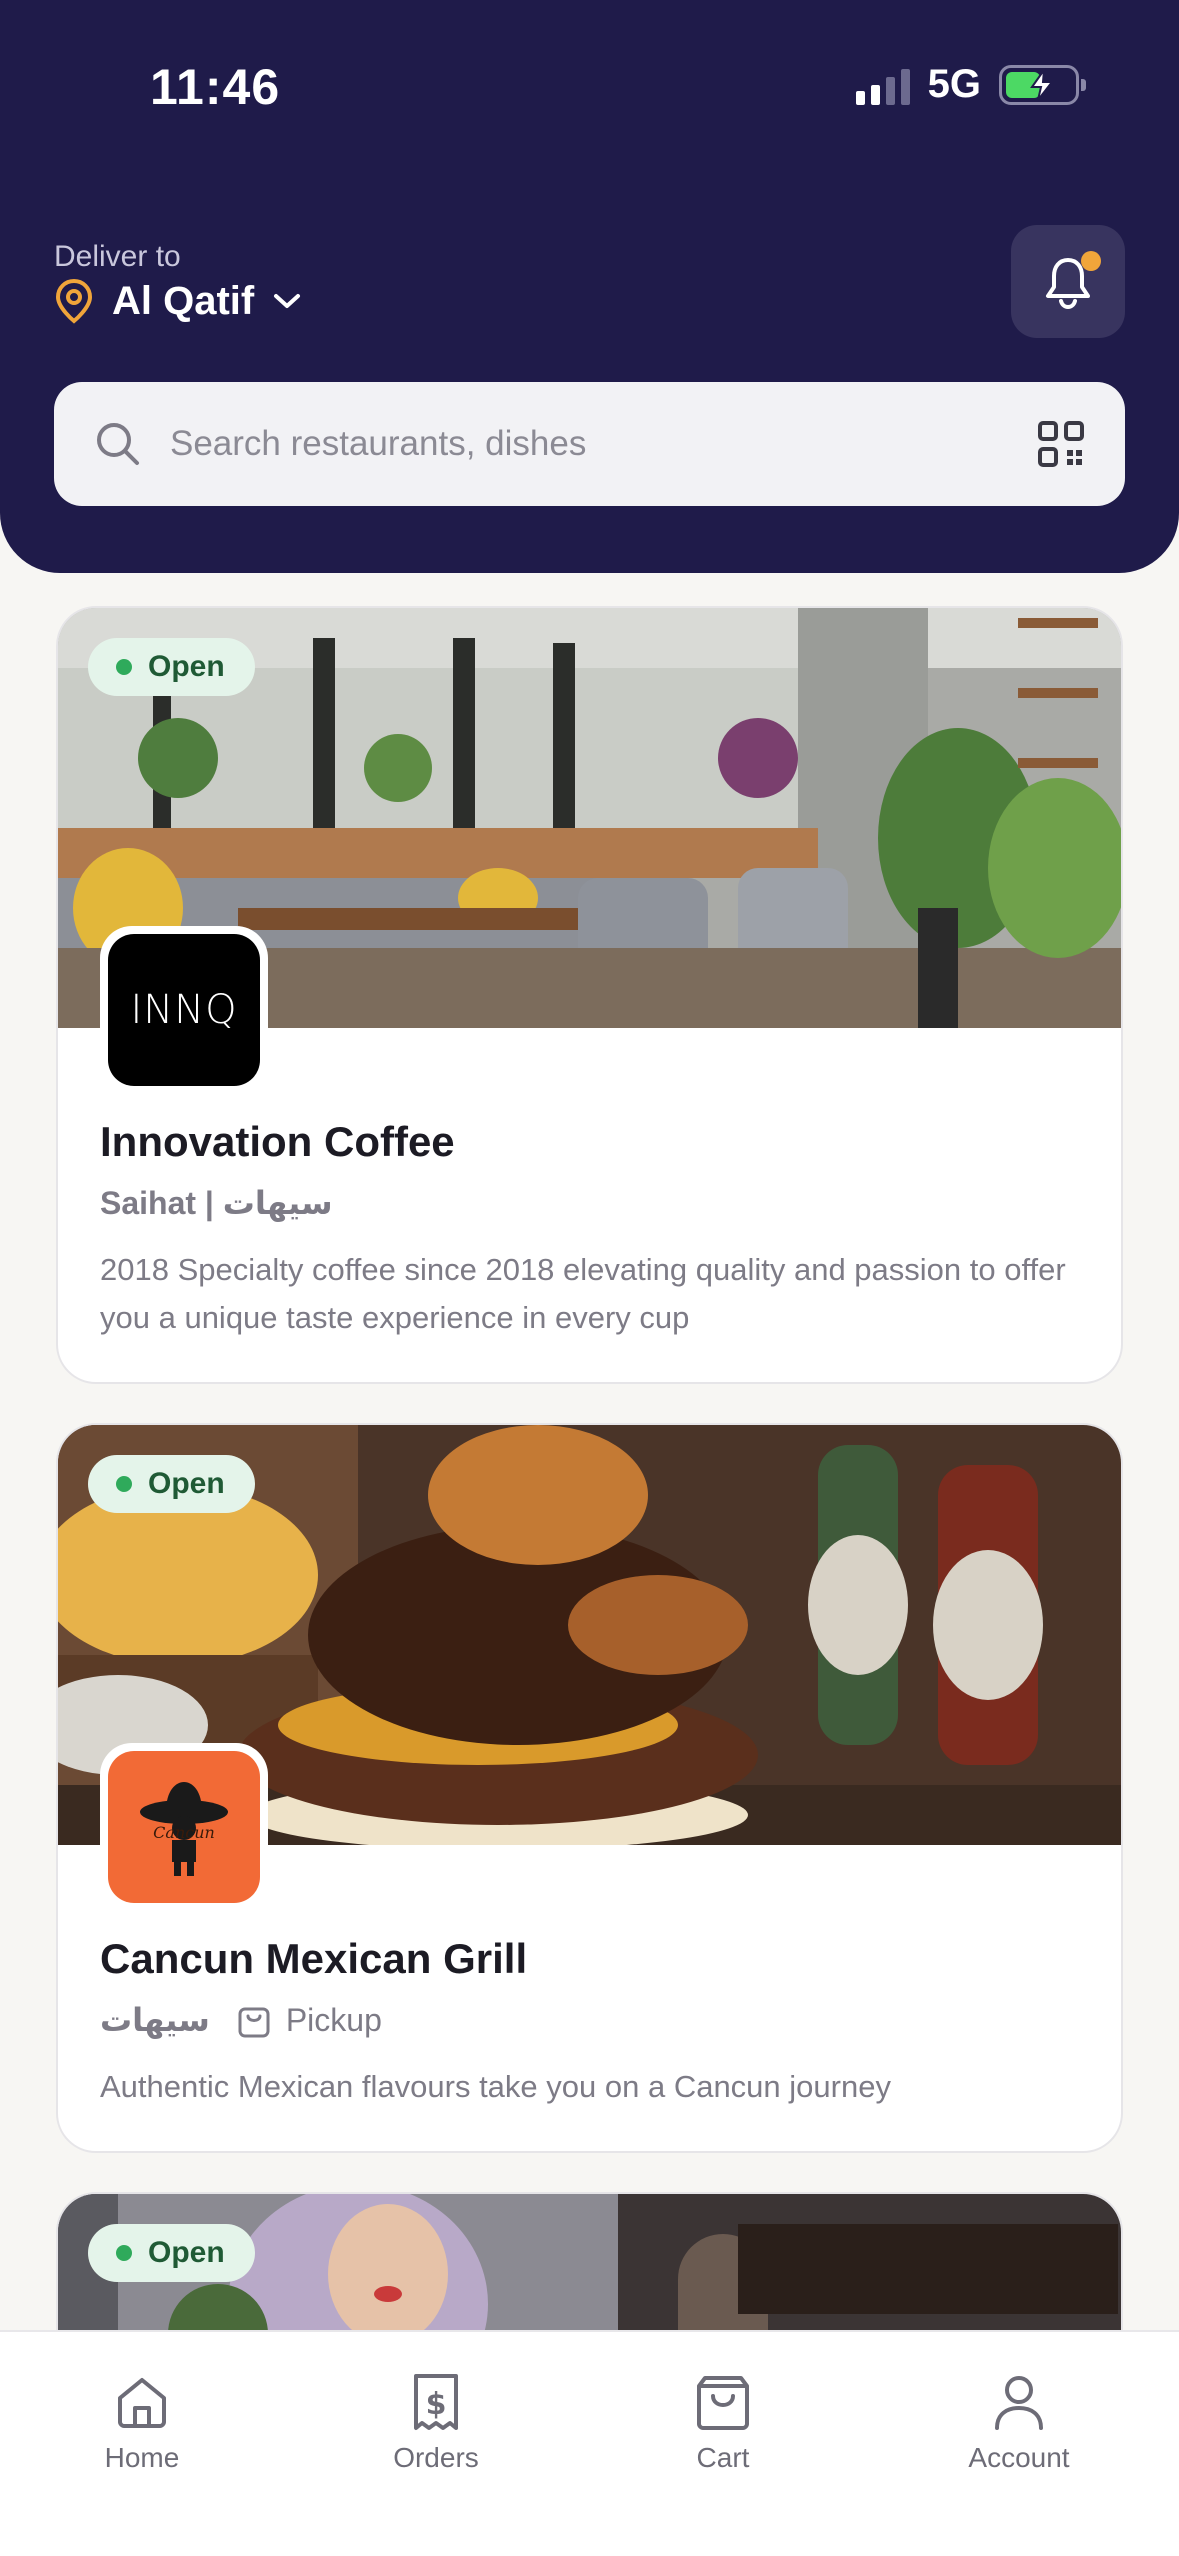 This screenshot has width=1179, height=2556. What do you see at coordinates (589, 2020) in the screenshot?
I see `restaurant-meta: سيهات Pickup` at bounding box center [589, 2020].